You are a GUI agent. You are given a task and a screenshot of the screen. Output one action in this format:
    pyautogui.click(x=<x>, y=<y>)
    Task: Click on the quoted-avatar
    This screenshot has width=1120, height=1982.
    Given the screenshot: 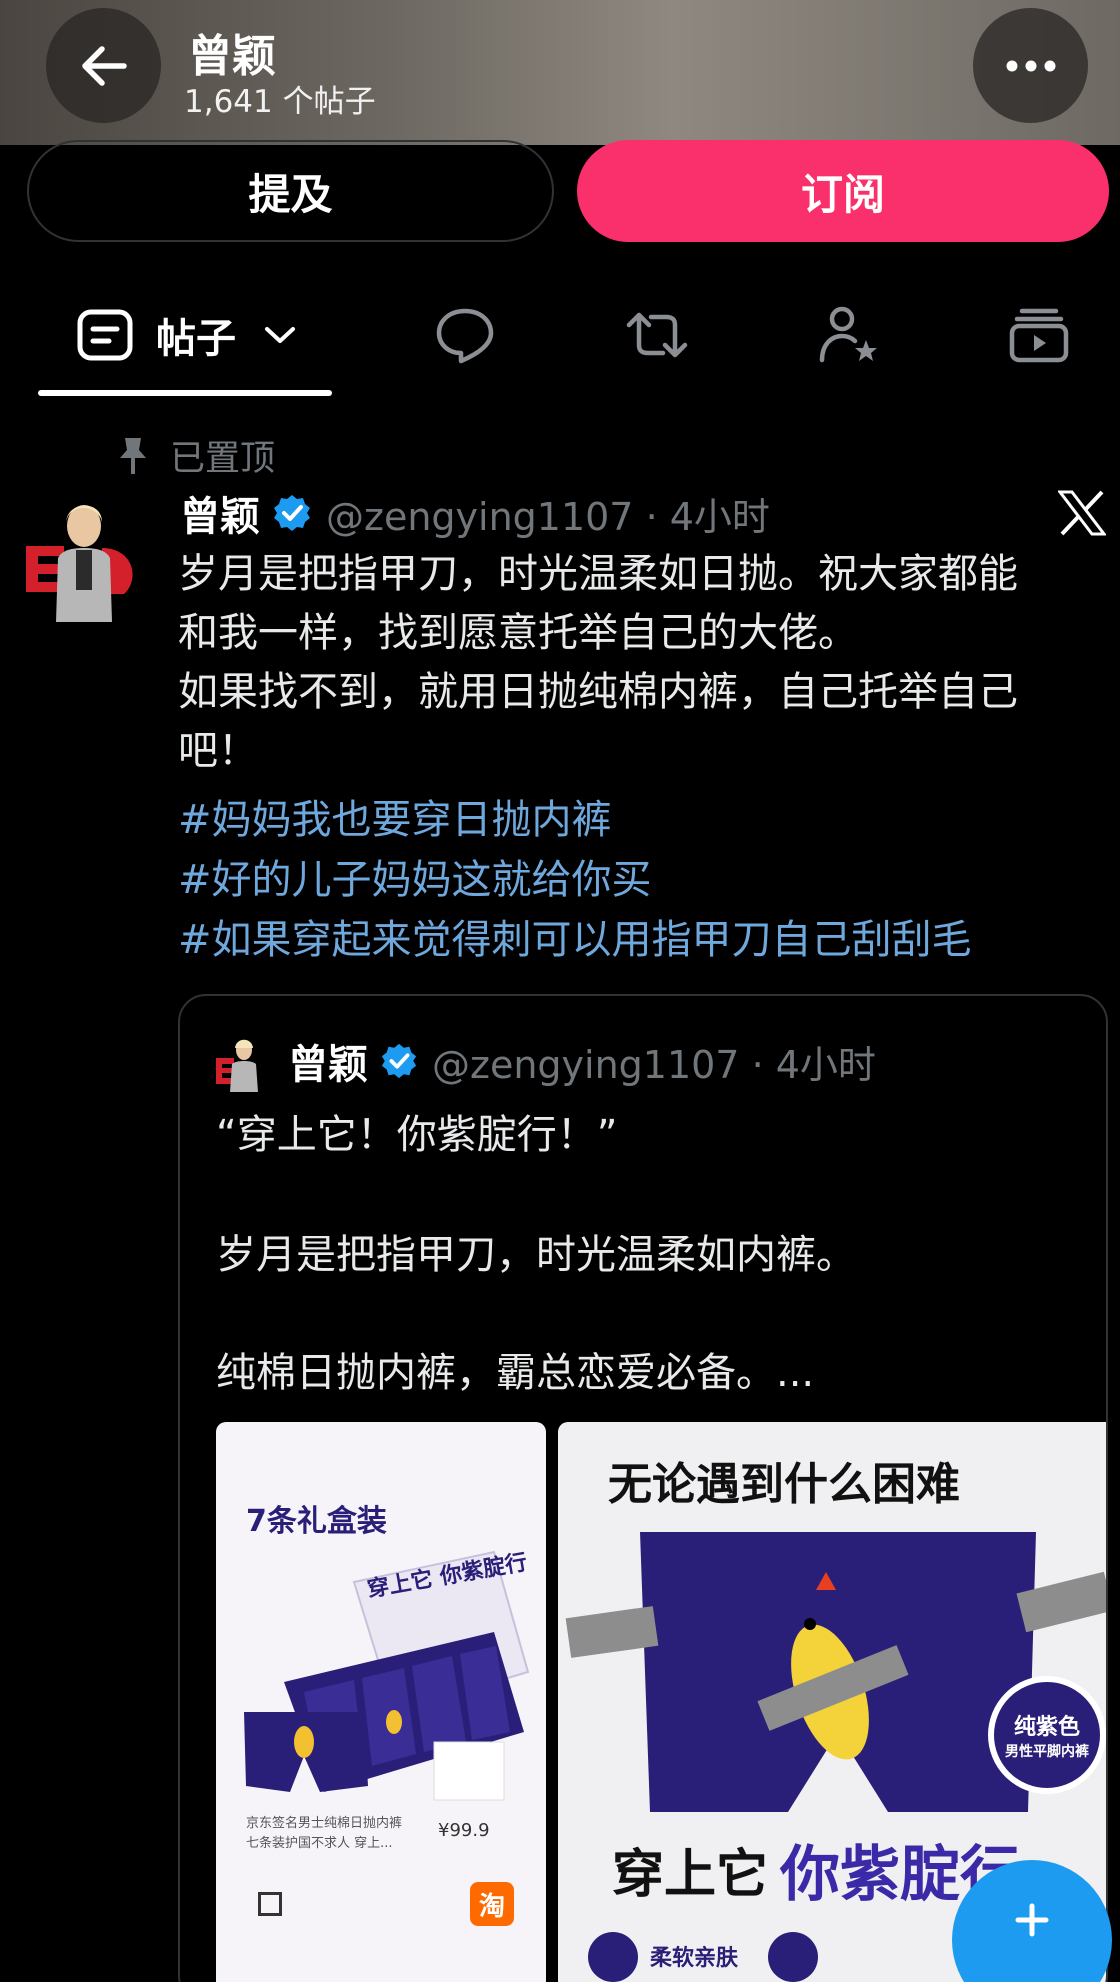 What is the action you would take?
    pyautogui.click(x=243, y=1064)
    